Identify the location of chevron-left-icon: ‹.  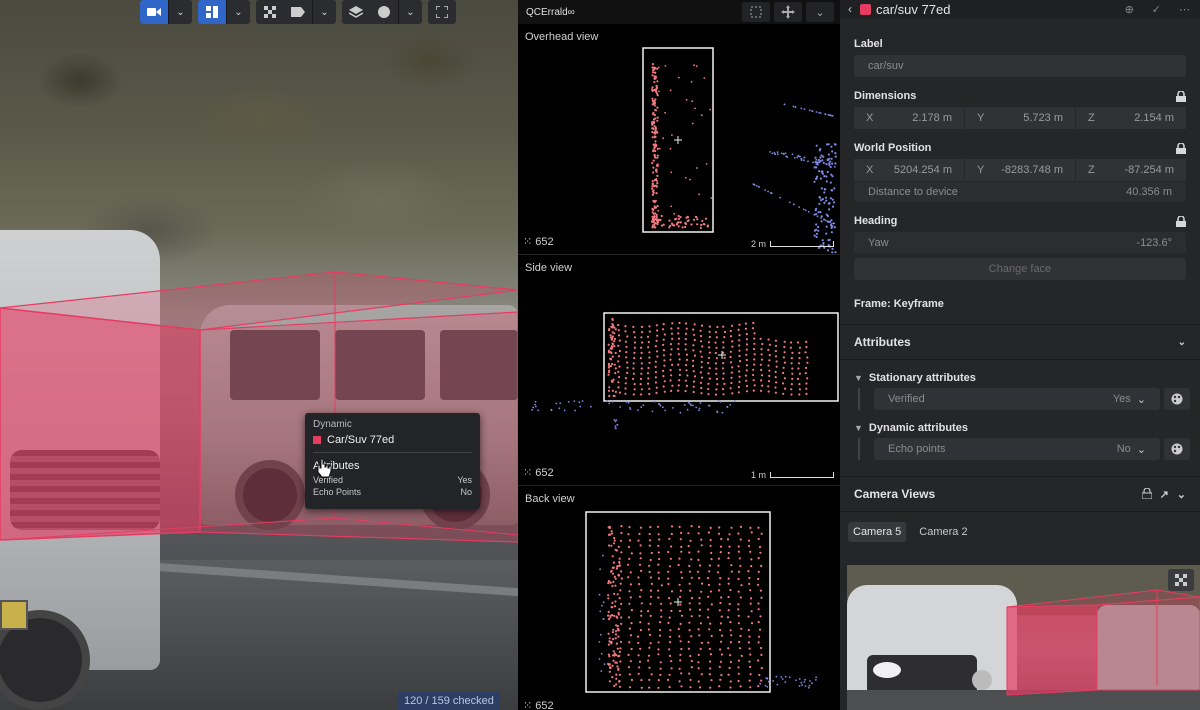
(850, 9).